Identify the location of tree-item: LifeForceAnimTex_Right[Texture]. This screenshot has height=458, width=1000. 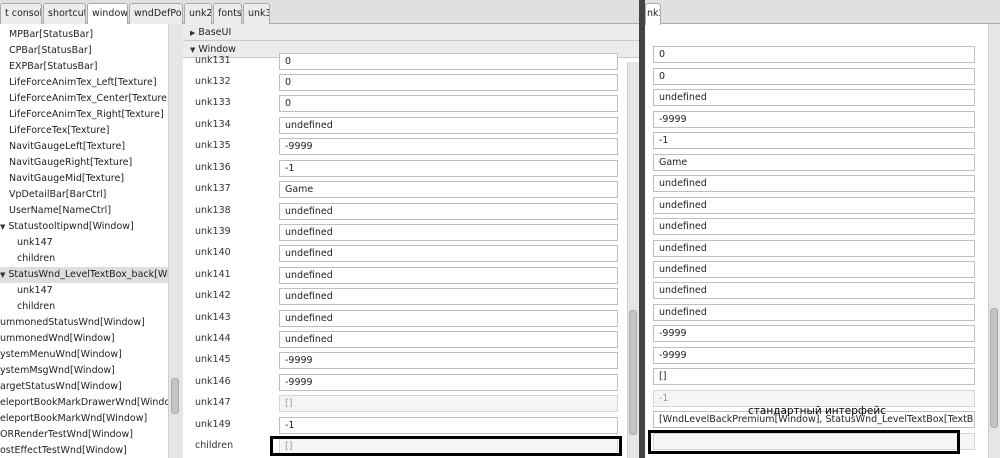
(86, 115).